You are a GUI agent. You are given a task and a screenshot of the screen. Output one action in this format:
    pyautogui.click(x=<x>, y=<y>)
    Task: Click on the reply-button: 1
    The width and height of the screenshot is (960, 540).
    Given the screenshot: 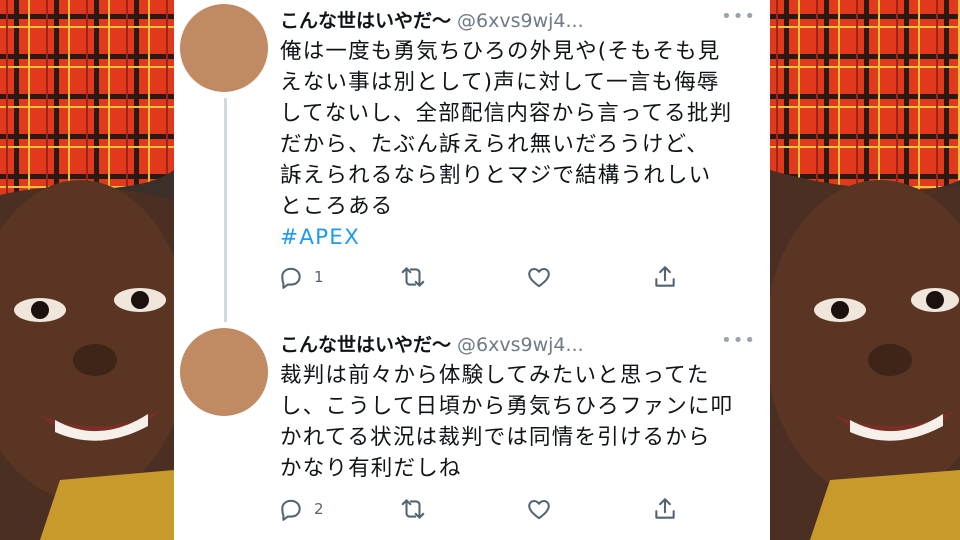 What is the action you would take?
    pyautogui.click(x=301, y=277)
    